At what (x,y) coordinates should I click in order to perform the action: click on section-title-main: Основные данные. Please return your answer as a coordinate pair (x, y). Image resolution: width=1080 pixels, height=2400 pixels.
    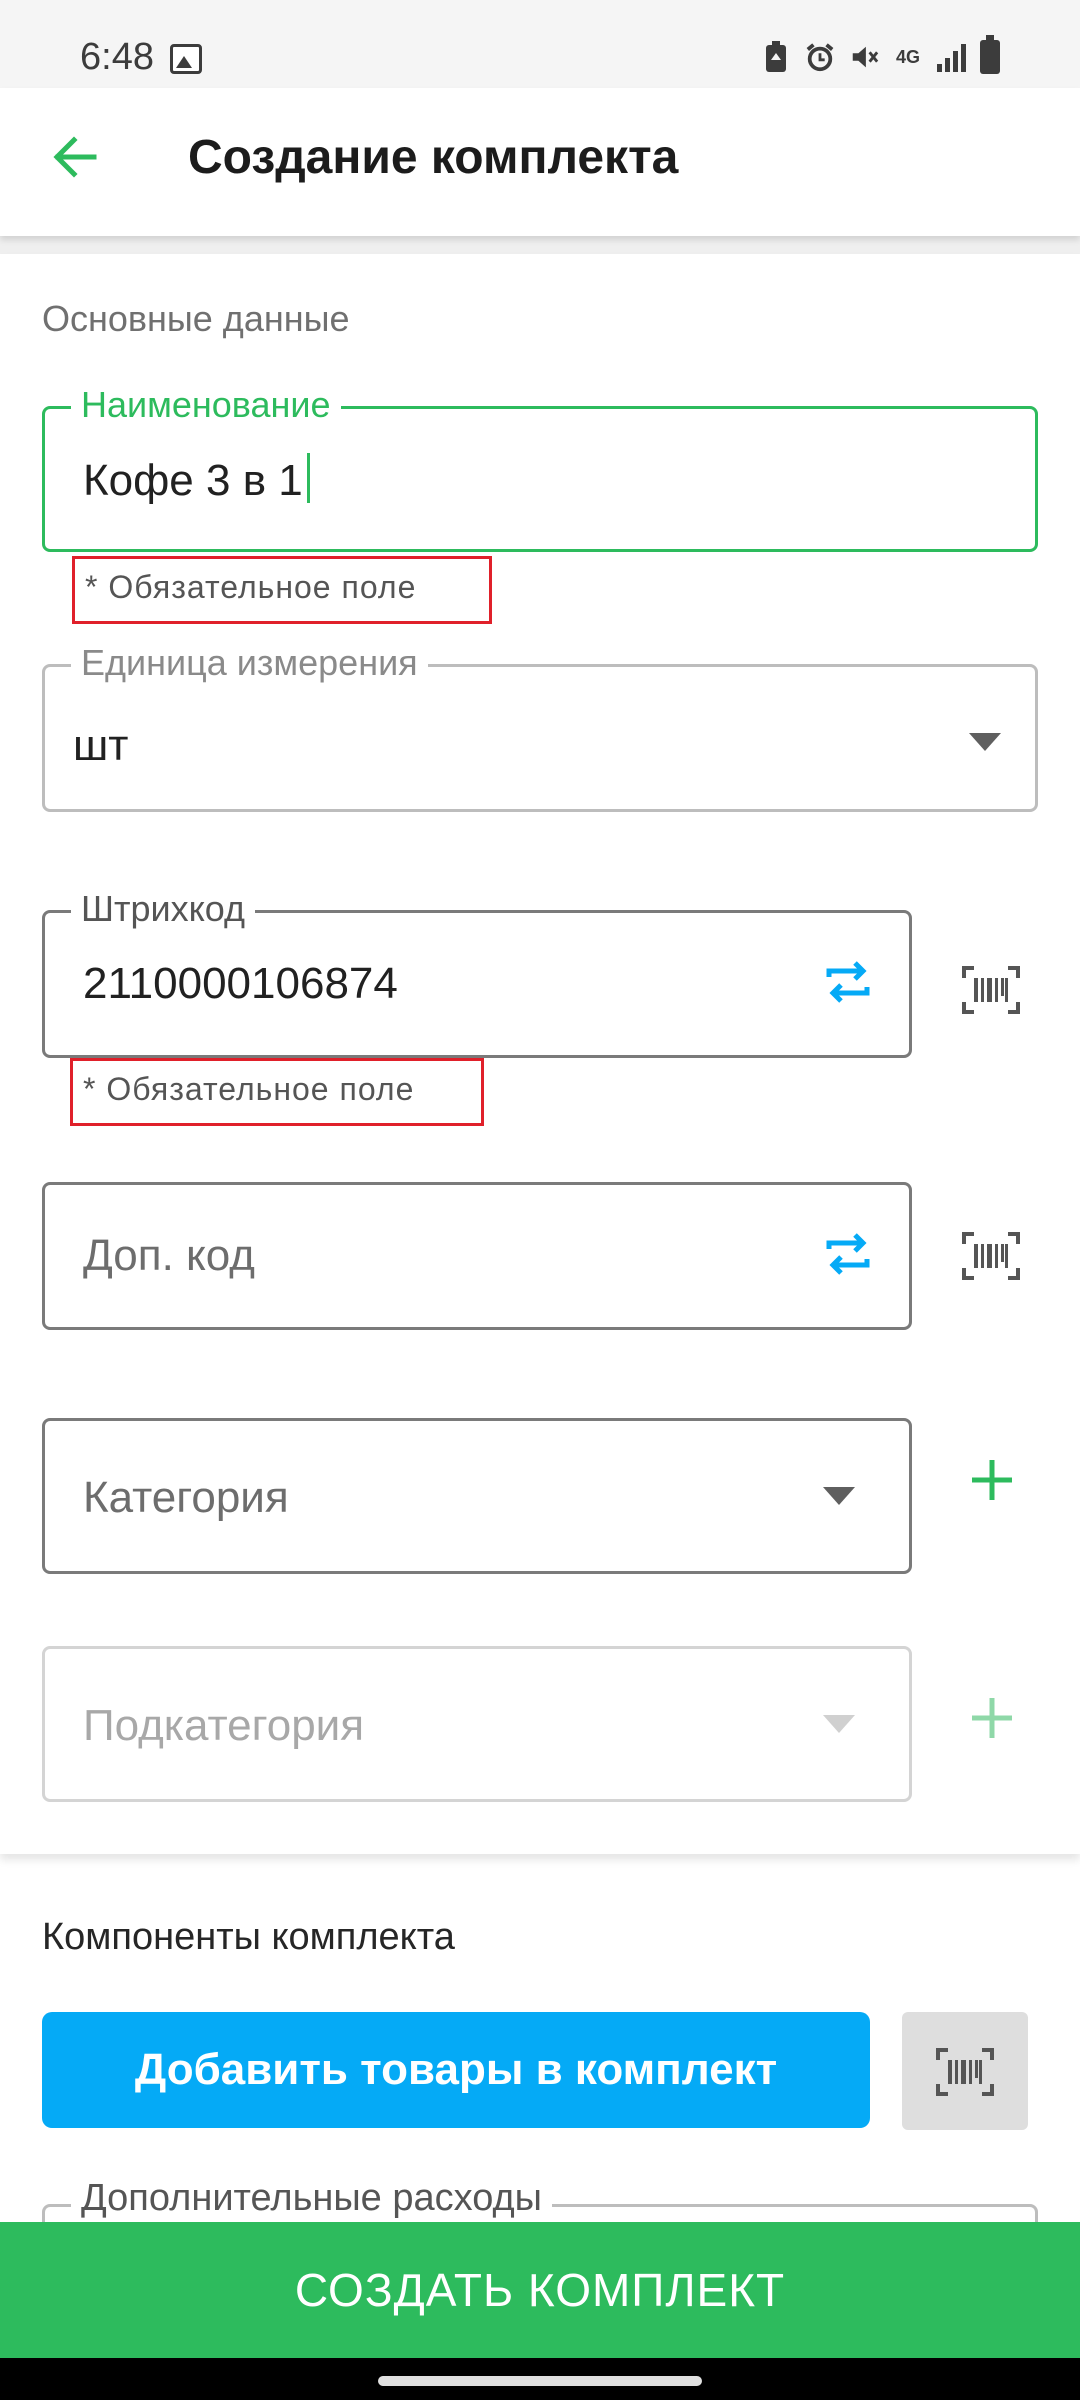
    Looking at the image, I should click on (196, 318).